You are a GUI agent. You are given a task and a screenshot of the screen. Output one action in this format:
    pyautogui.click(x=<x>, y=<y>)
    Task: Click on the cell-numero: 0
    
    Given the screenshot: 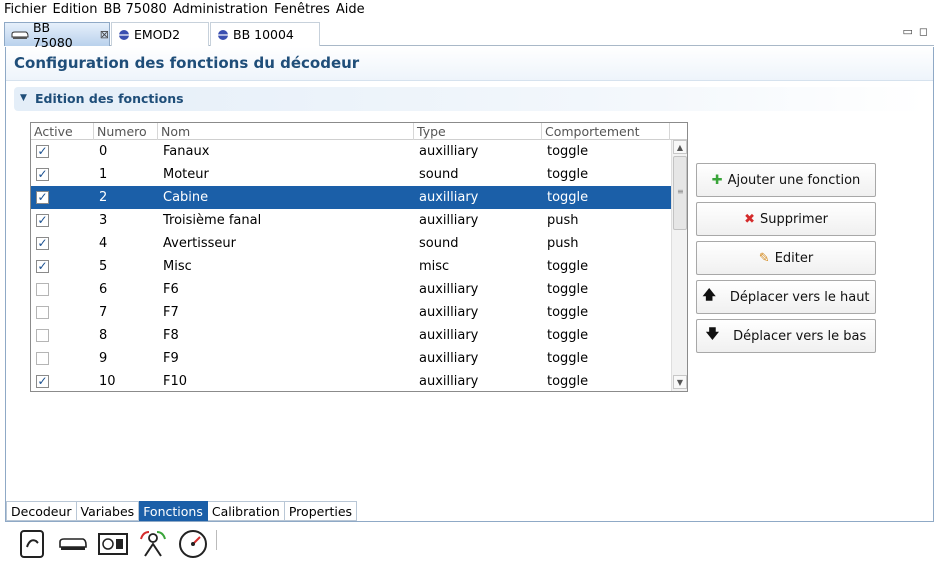 What is the action you would take?
    pyautogui.click(x=103, y=151)
    